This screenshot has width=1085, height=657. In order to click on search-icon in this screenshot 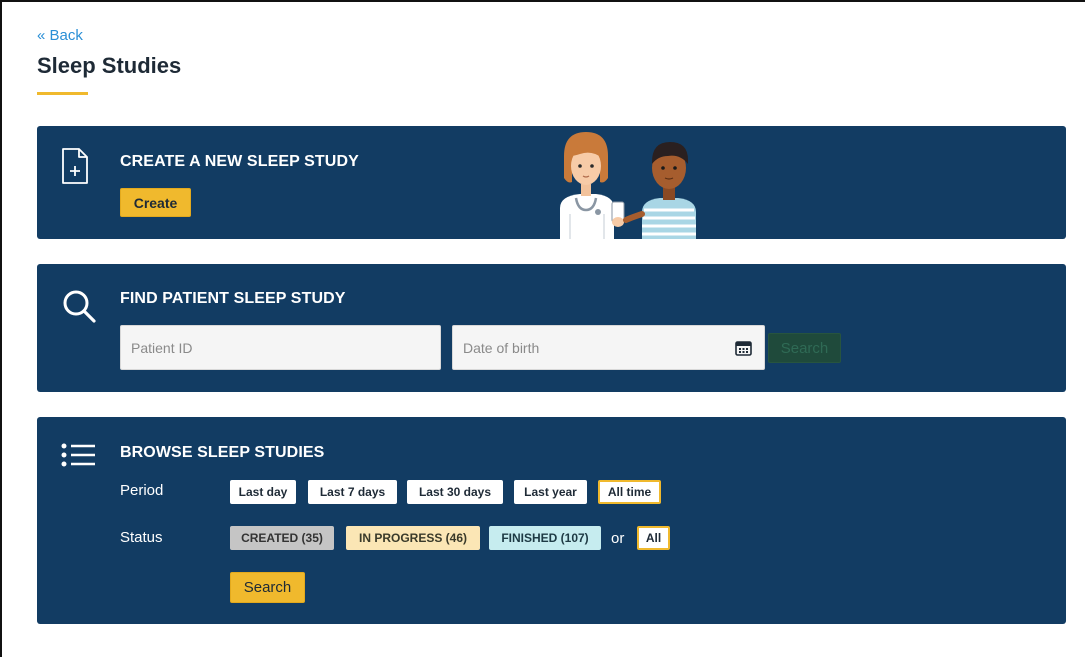, I will do `click(79, 308)`.